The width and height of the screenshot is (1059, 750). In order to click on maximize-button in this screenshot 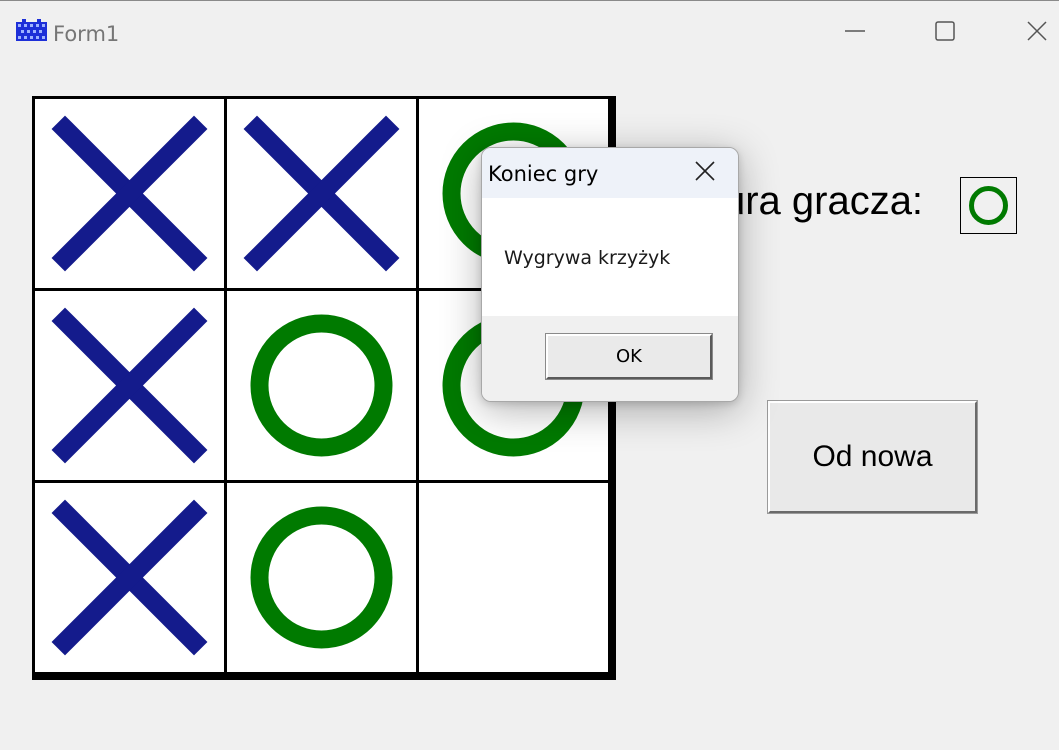, I will do `click(945, 33)`.